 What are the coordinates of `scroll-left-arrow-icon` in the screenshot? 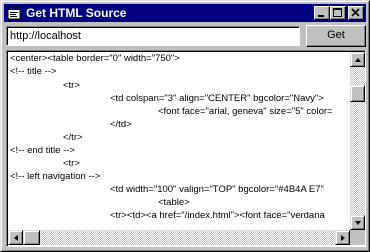 It's located at (16, 238).